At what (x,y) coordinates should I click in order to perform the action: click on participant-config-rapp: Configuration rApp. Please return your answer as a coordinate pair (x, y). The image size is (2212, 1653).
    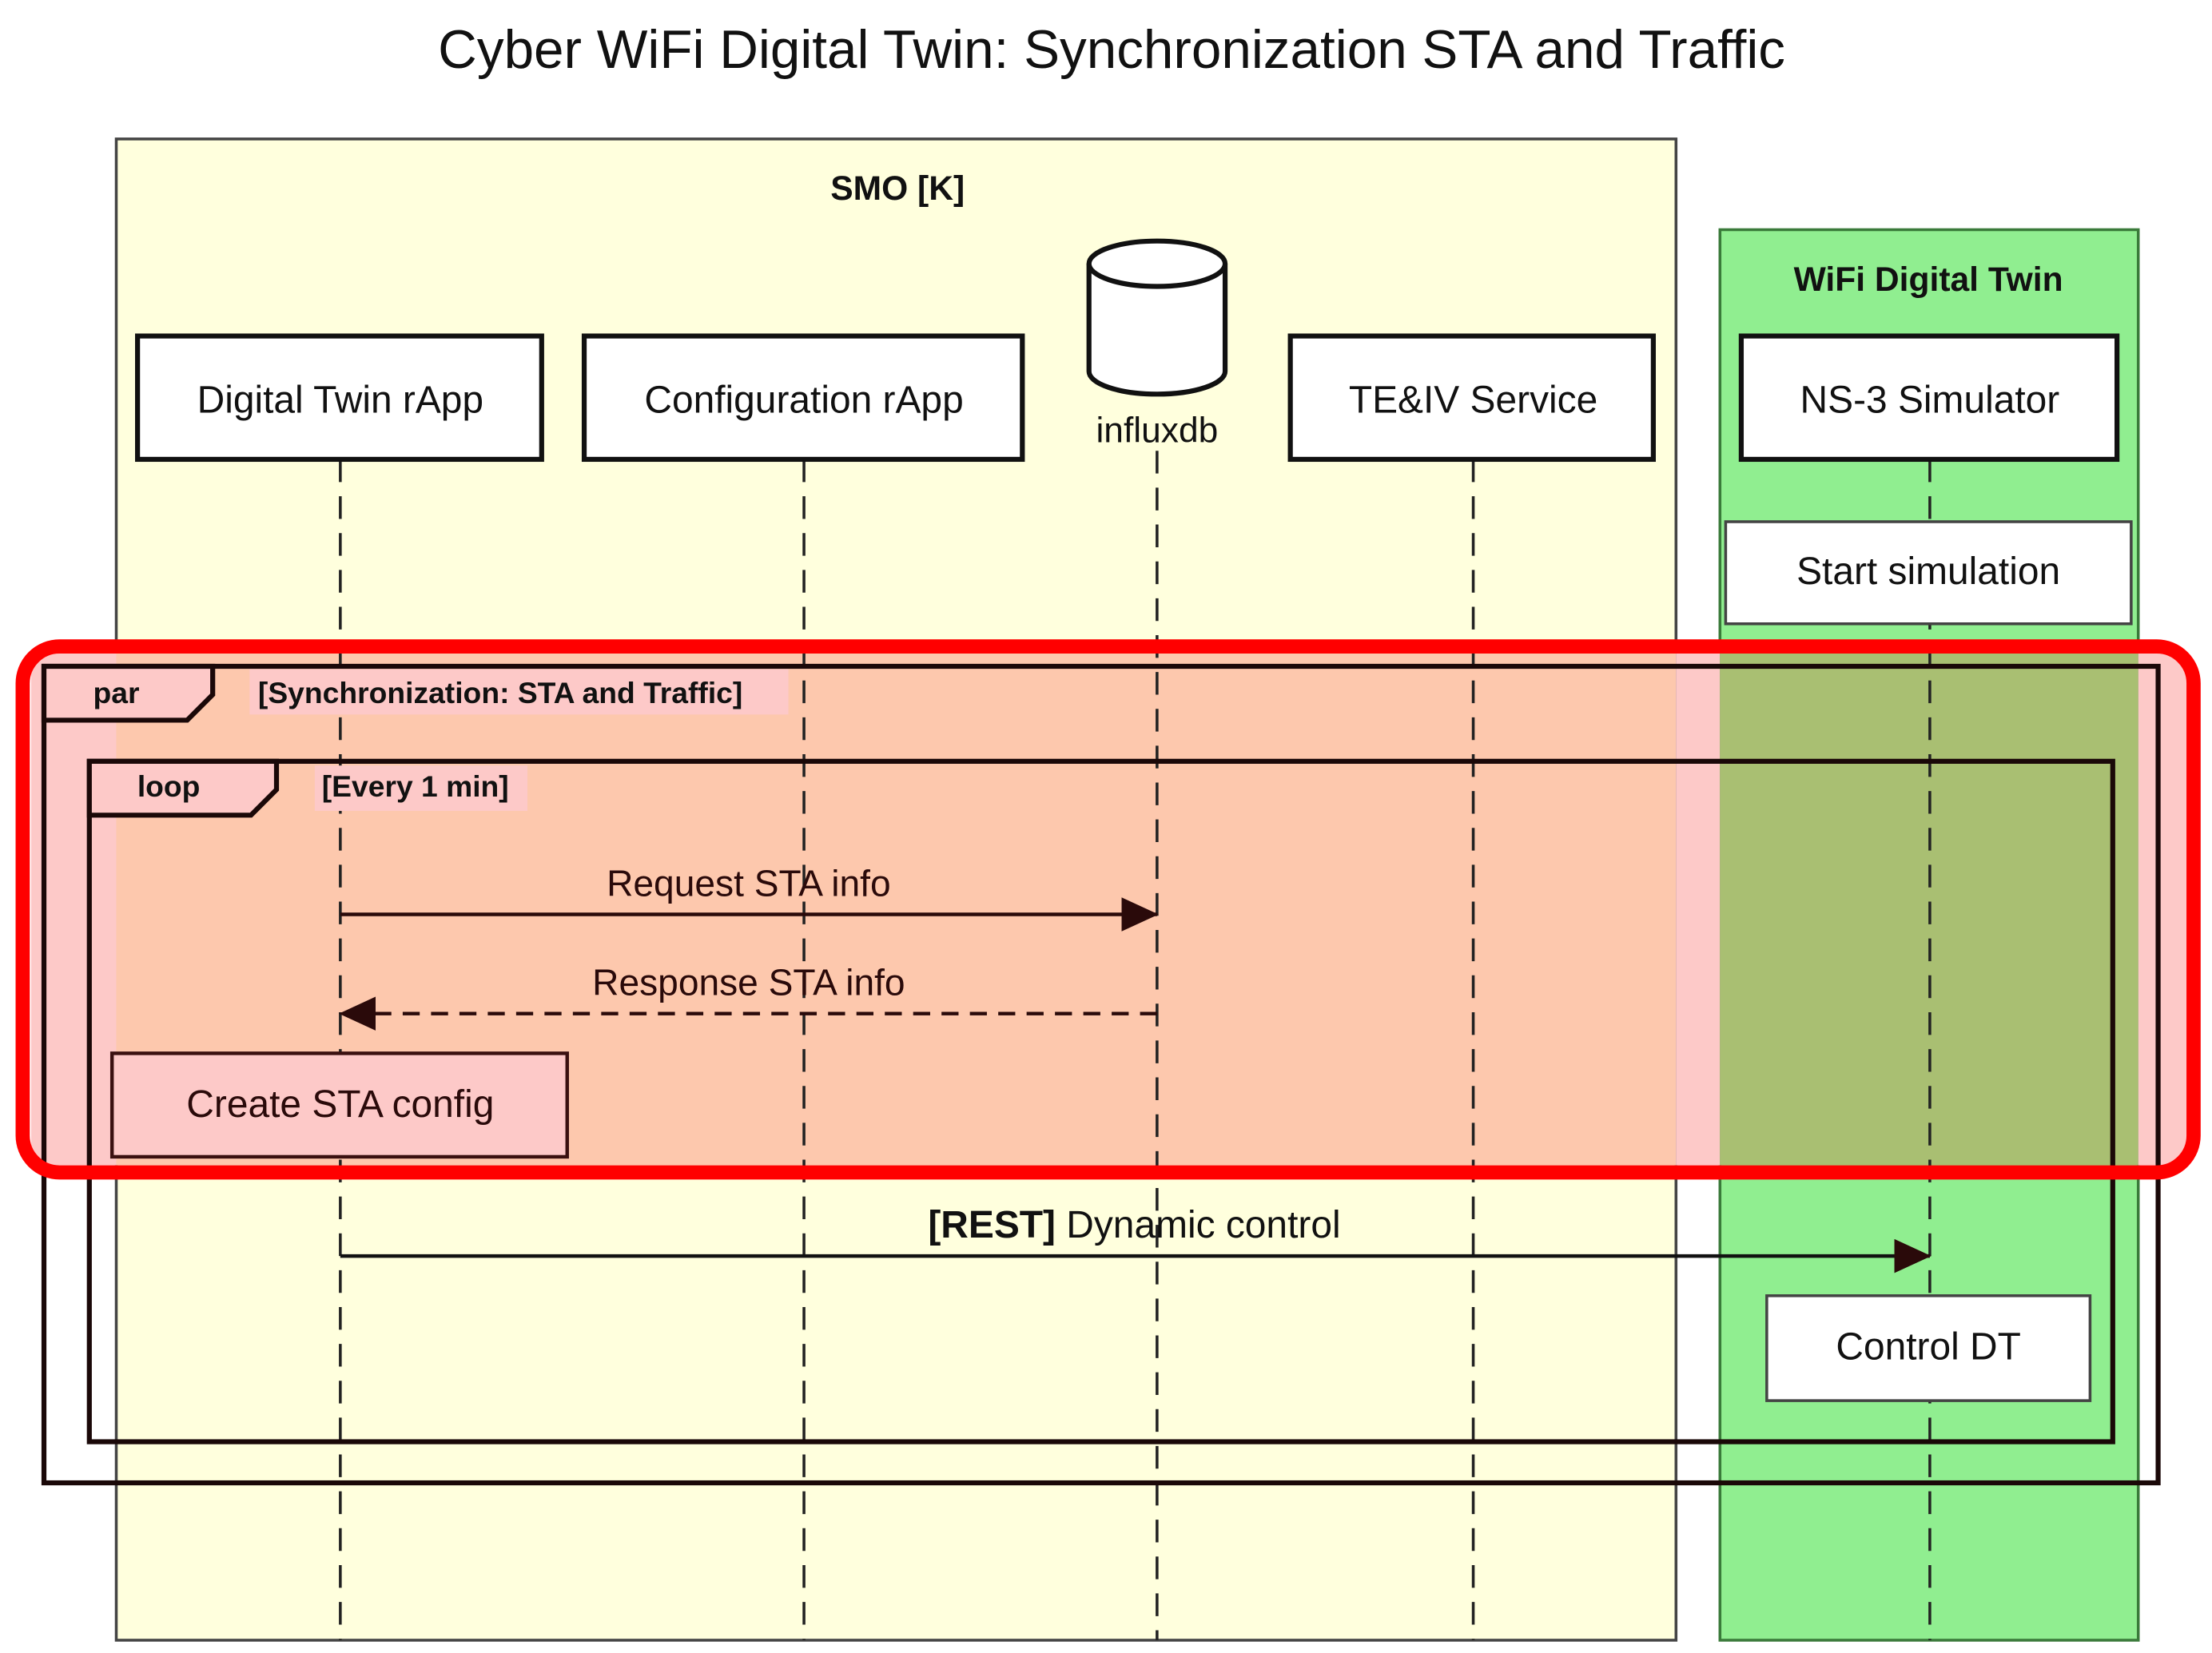
    Looking at the image, I should click on (803, 398).